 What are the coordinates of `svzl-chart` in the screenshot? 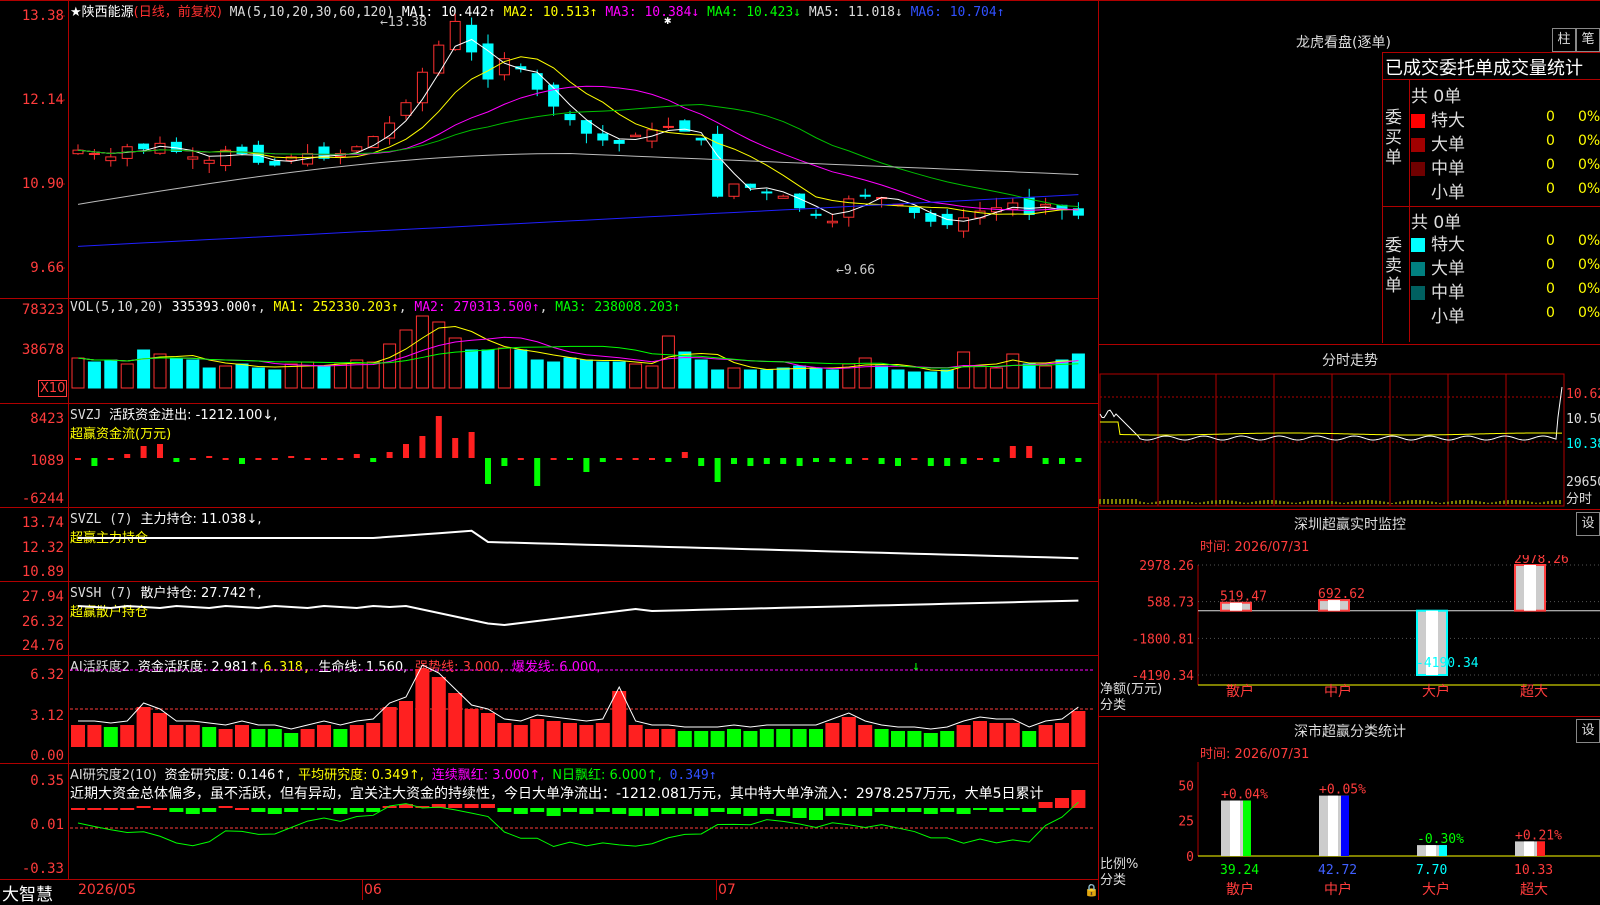 It's located at (549, 544).